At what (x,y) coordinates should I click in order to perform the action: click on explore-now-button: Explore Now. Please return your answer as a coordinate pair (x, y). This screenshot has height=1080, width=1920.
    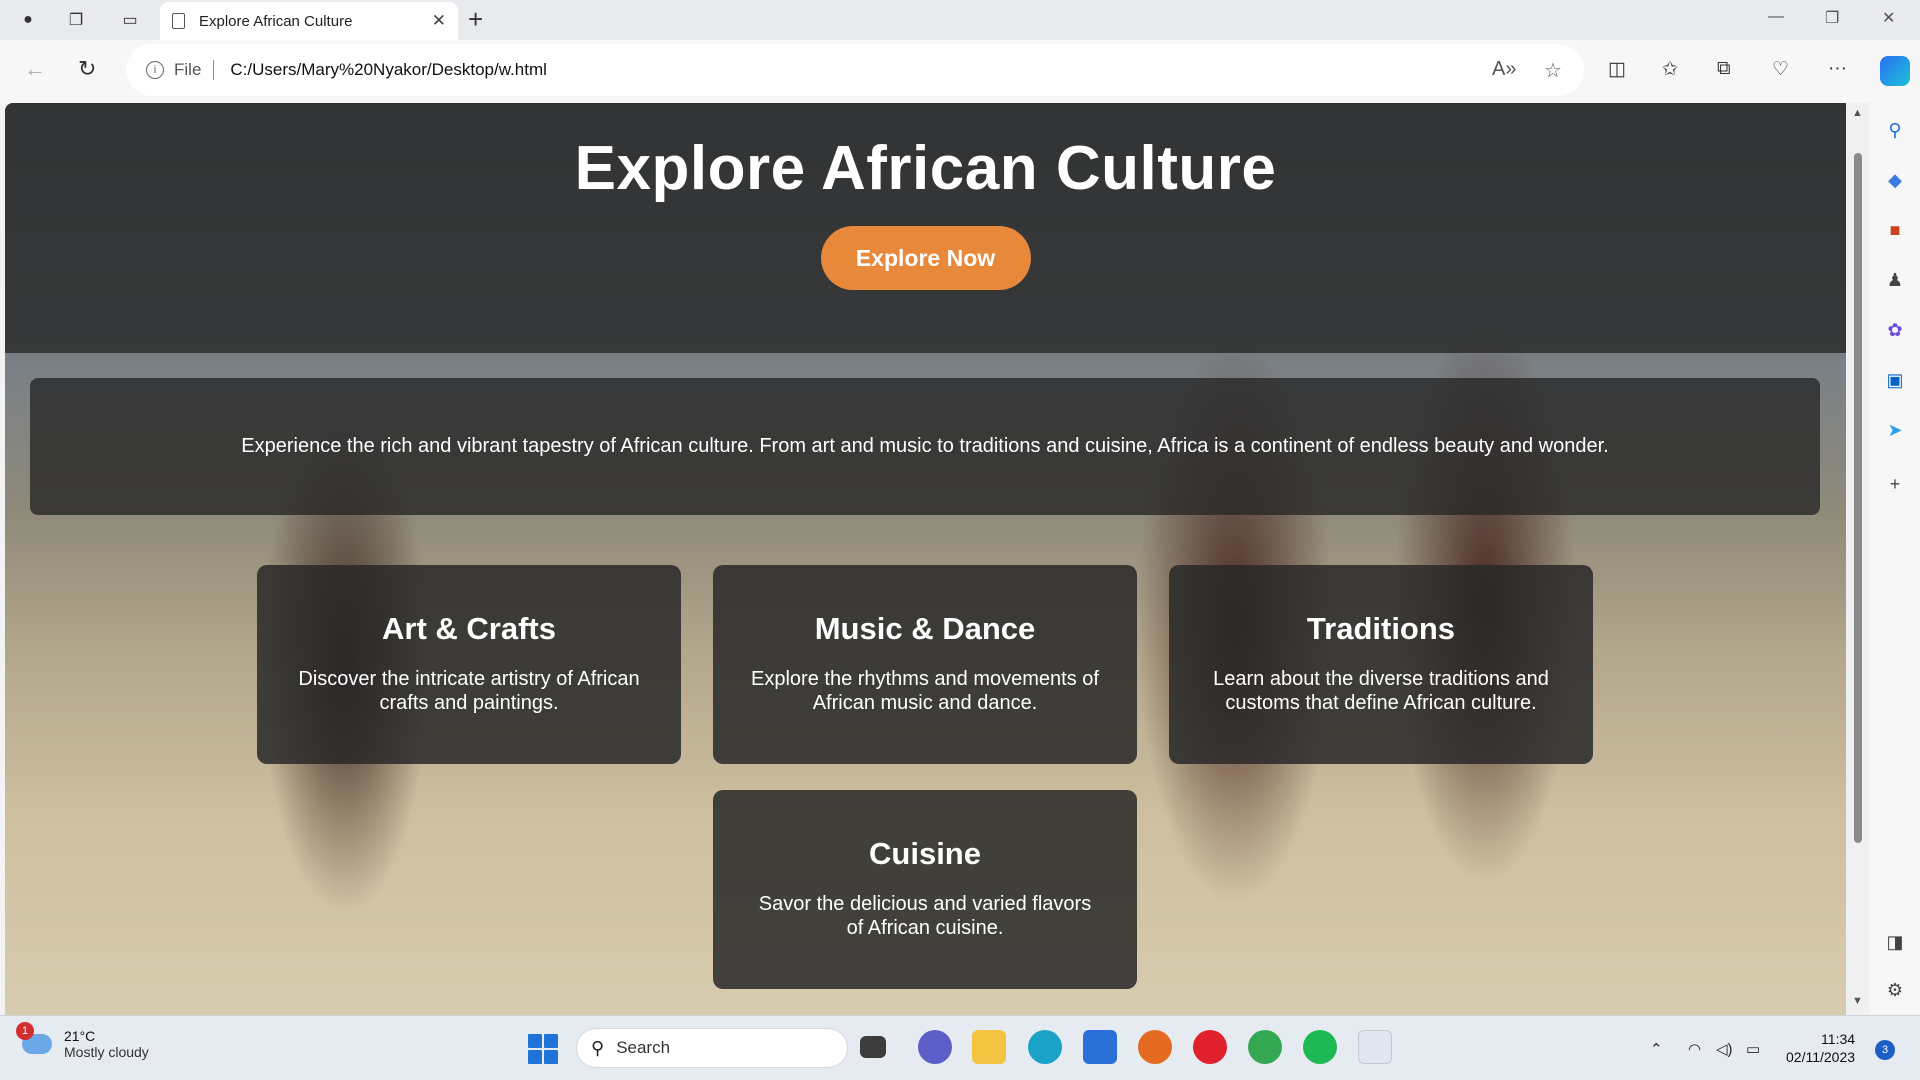
    Looking at the image, I should click on (925, 258).